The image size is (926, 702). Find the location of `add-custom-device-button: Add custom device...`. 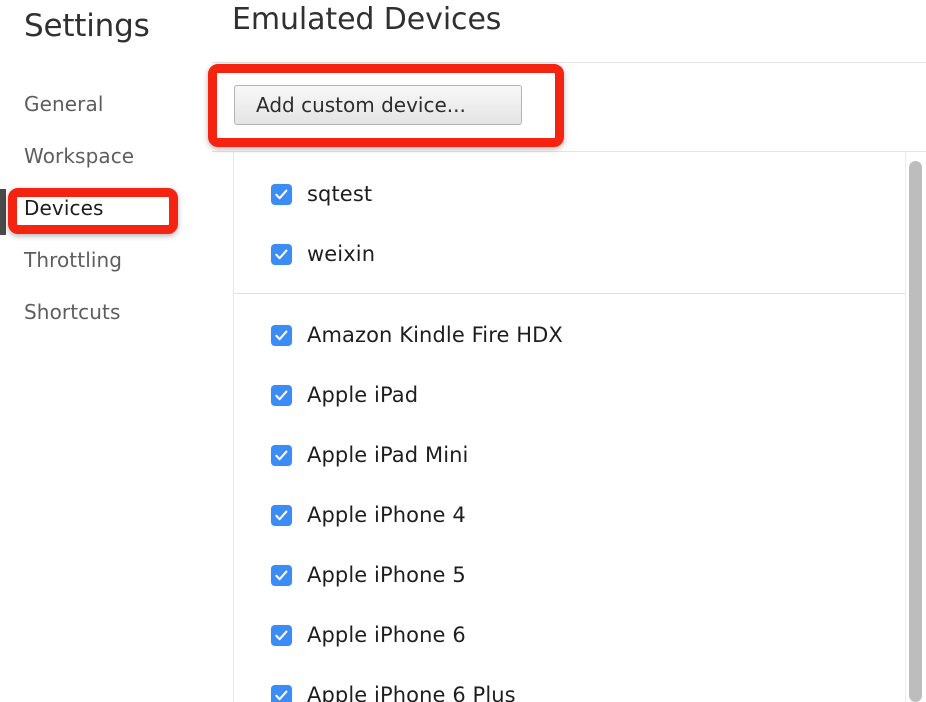

add-custom-device-button: Add custom device... is located at coordinates (378, 105).